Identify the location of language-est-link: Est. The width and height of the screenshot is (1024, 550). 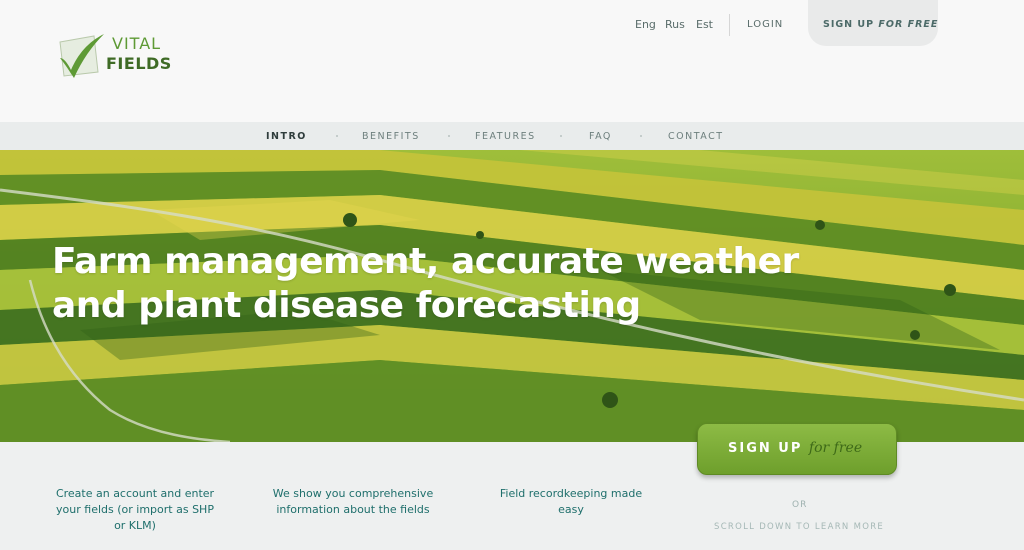
(704, 24).